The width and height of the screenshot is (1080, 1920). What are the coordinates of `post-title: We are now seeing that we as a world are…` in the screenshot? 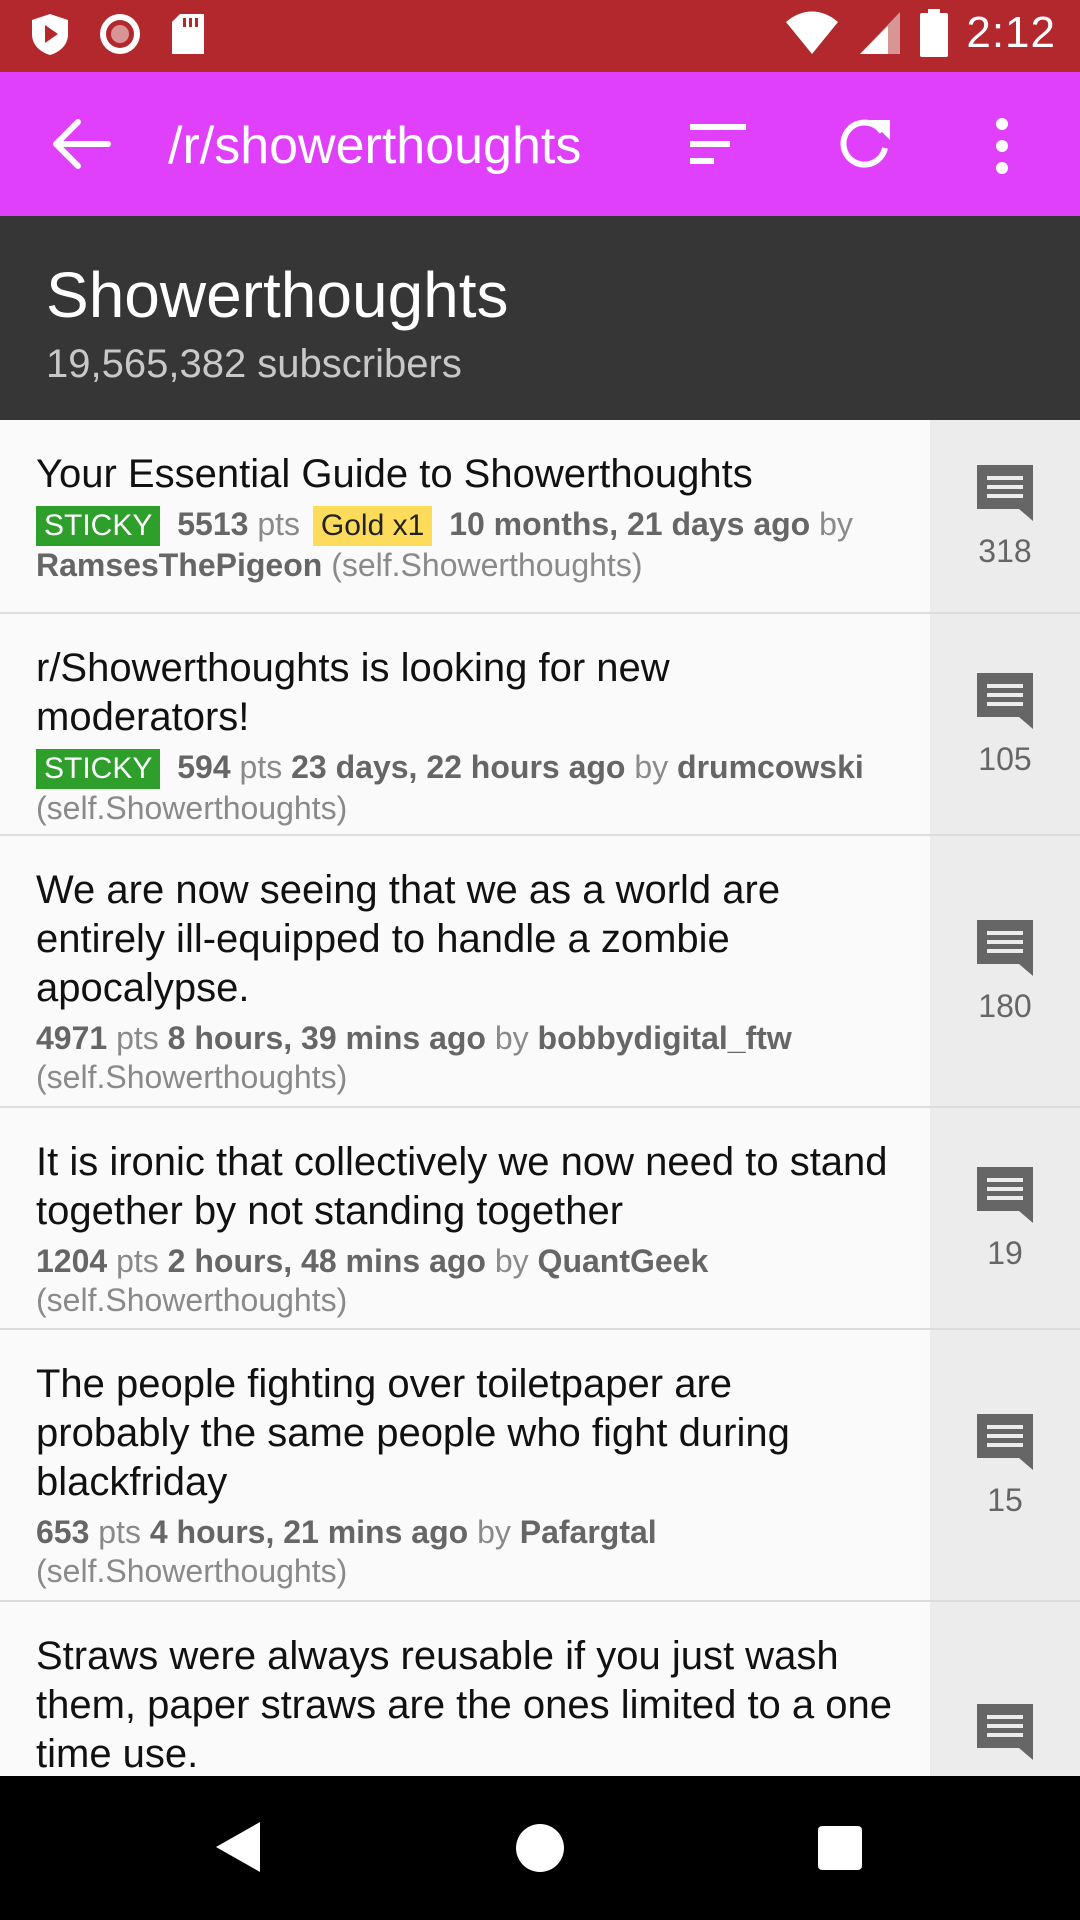 It's located at (408, 939).